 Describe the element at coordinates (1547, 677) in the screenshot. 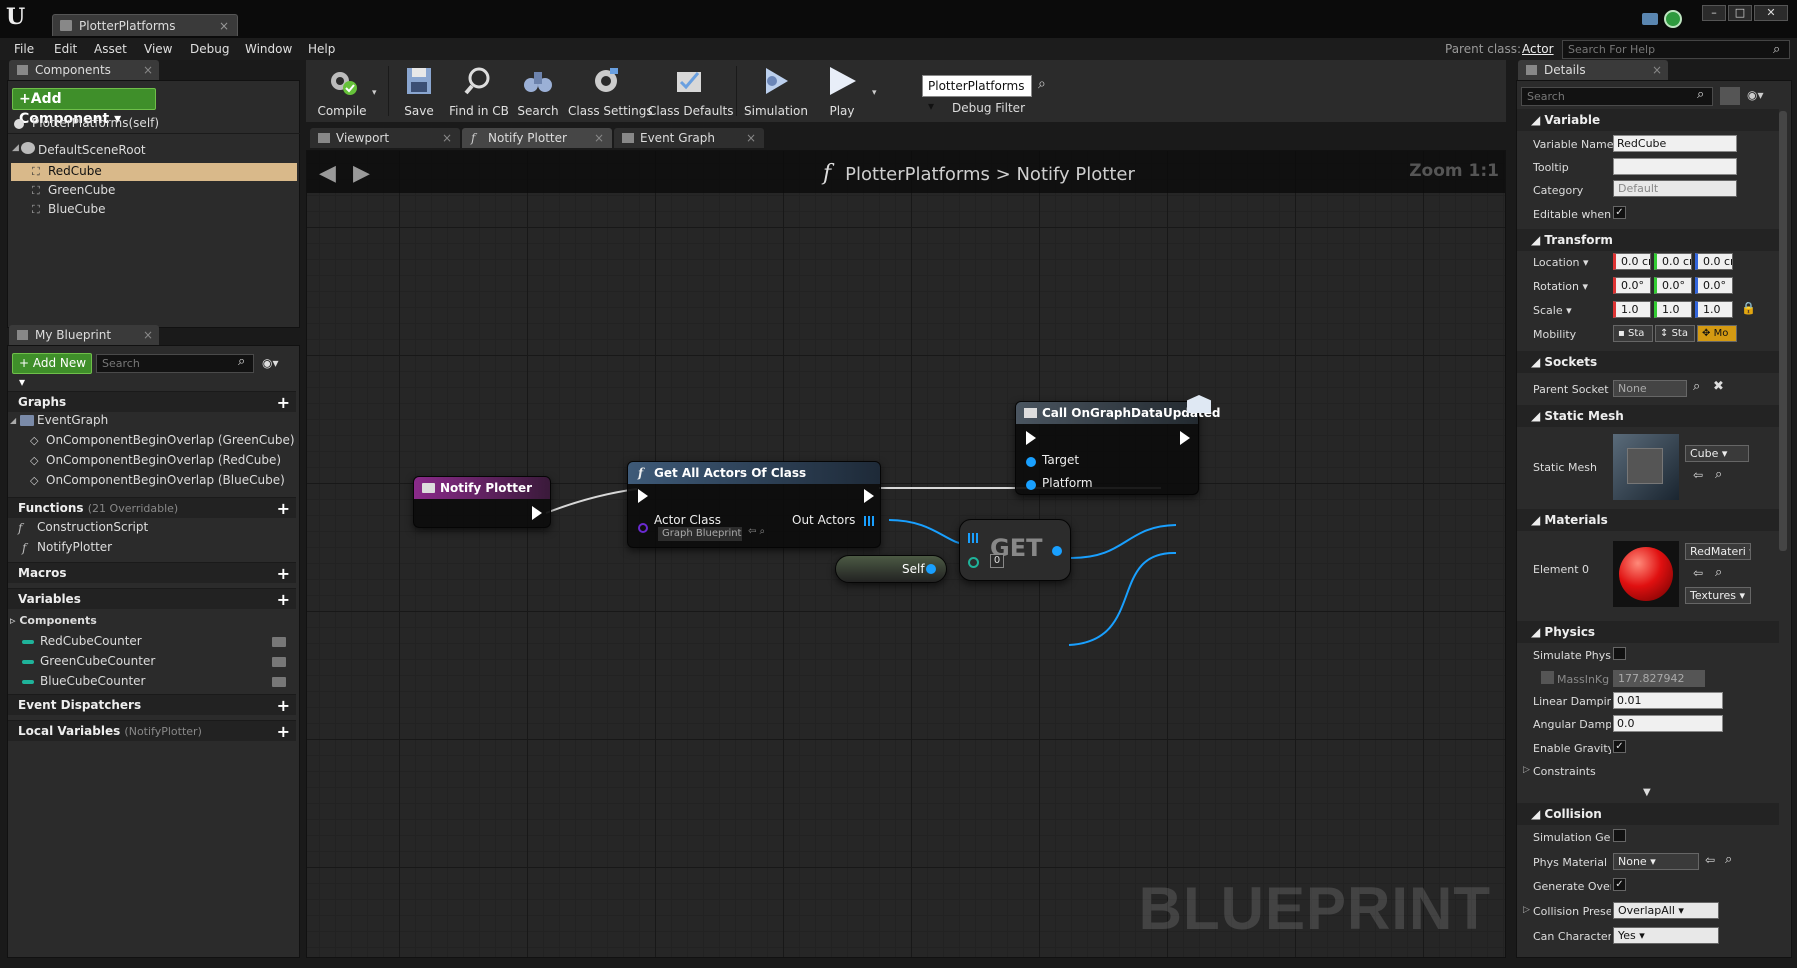

I see `mass-override-checkbox` at that location.